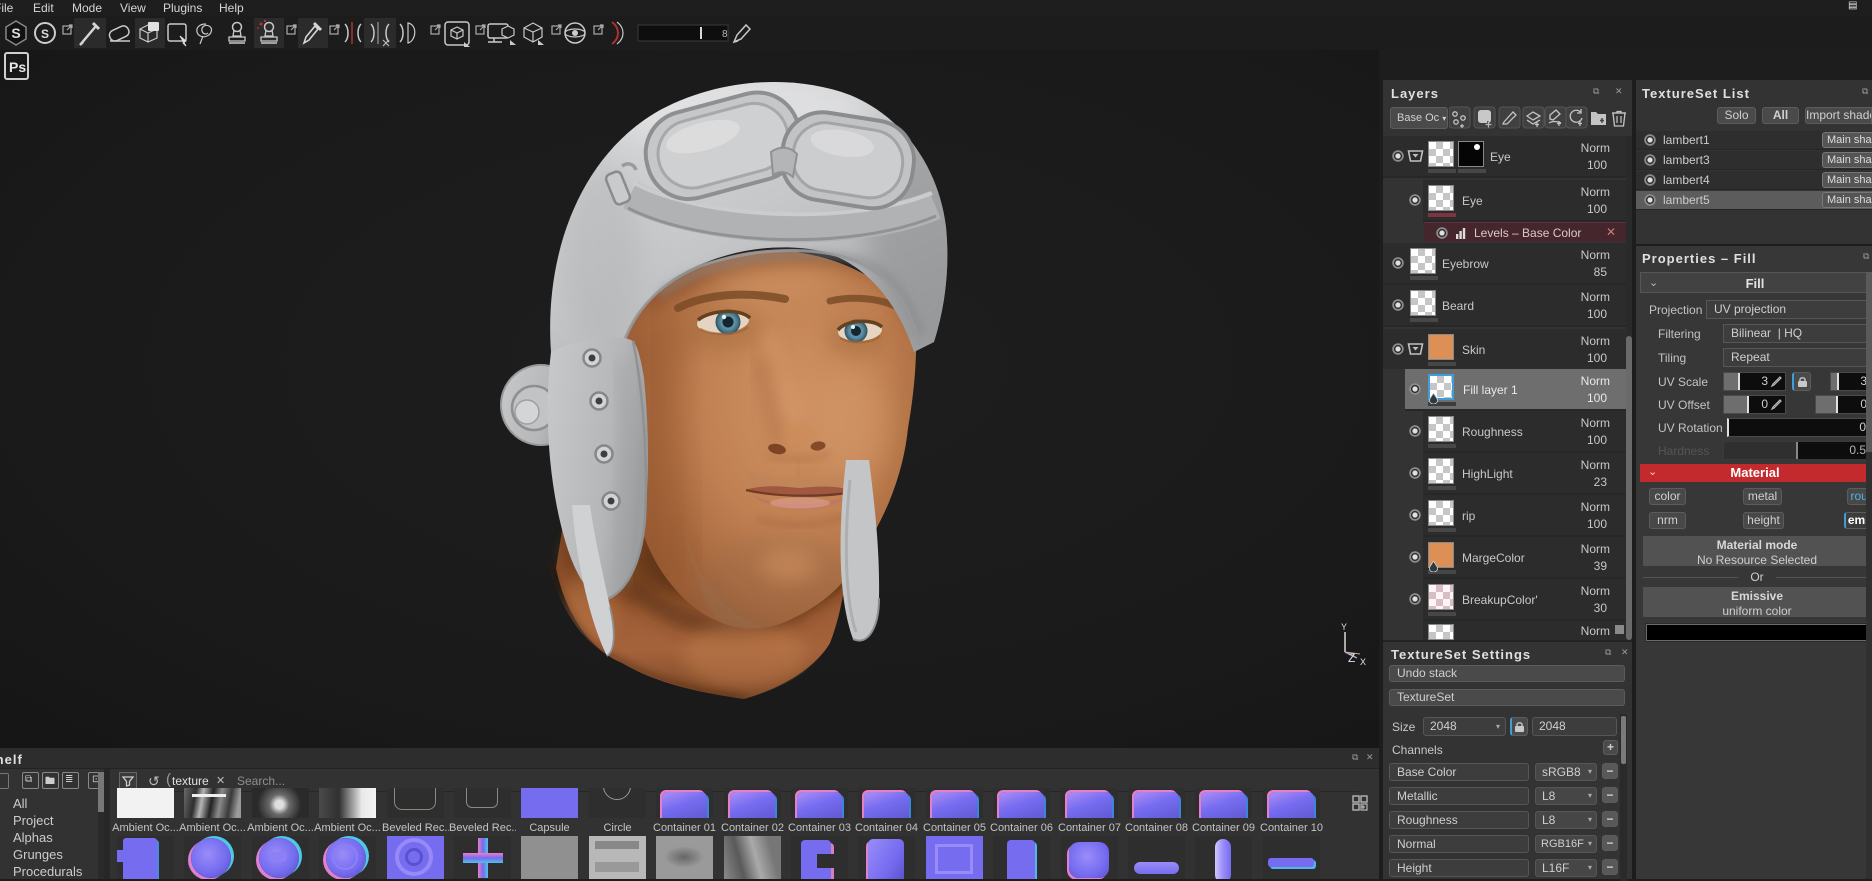 The height and width of the screenshot is (881, 1872). Describe the element at coordinates (1351, 658) in the screenshot. I see `svg-text: Z` at that location.